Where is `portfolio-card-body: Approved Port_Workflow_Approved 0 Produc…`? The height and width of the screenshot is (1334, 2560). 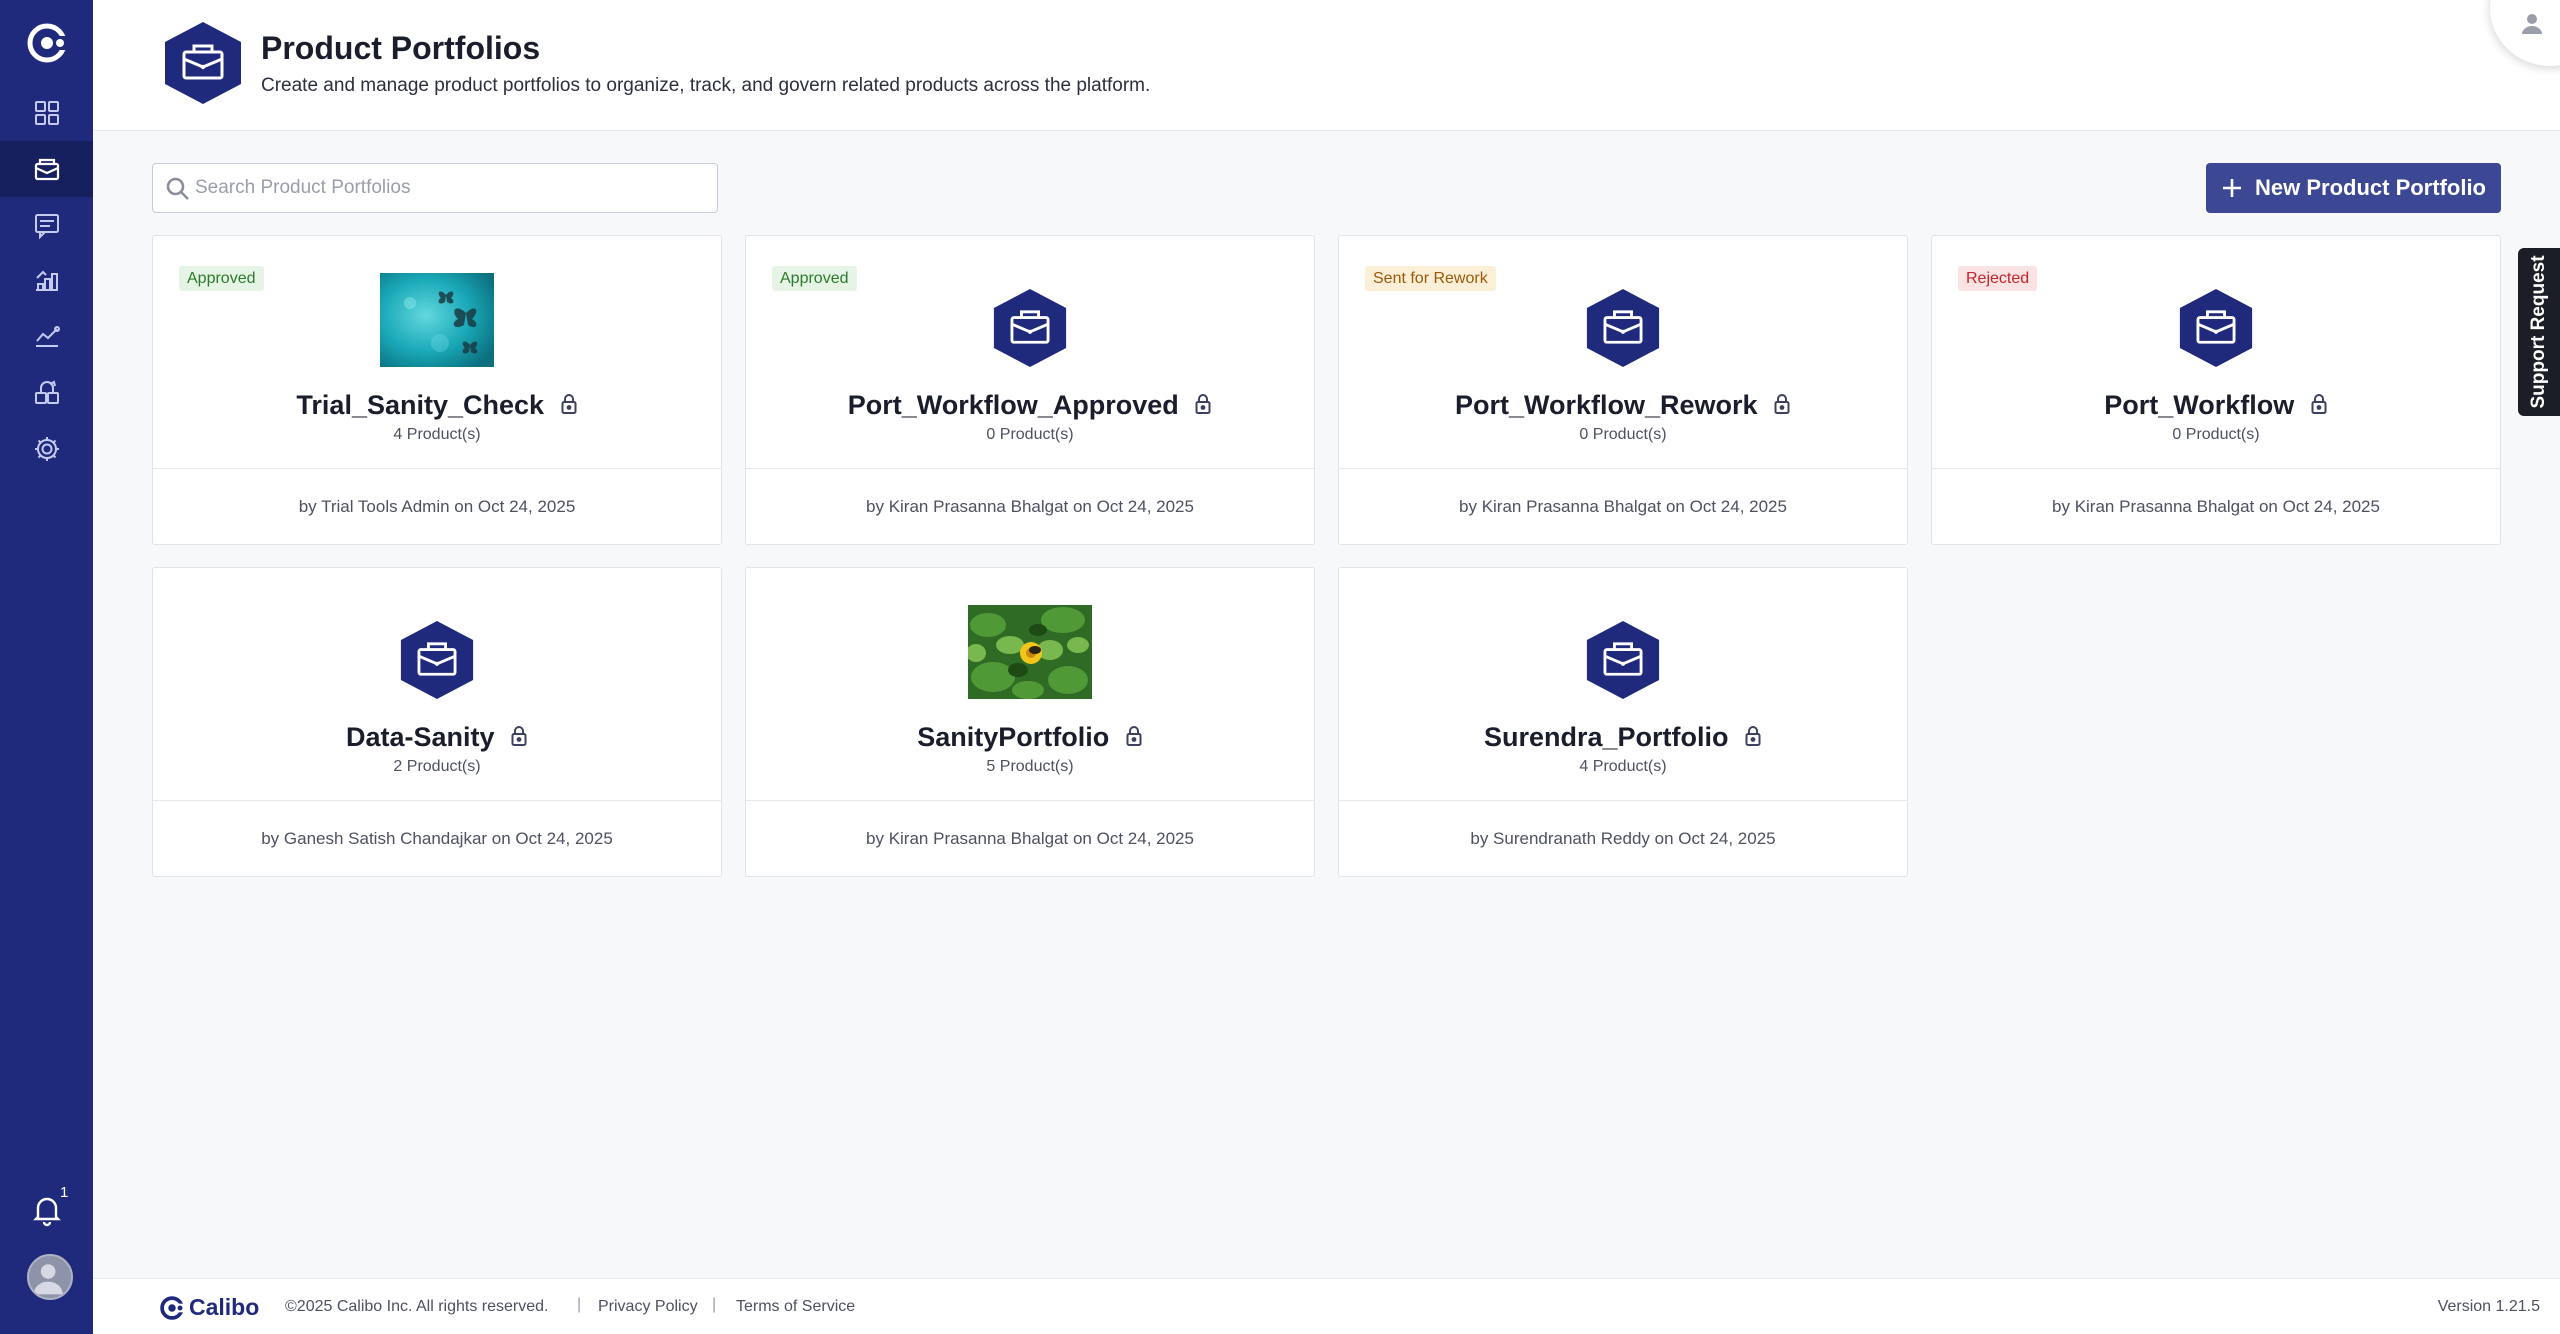
portfolio-card-body: Approved Port_Workflow_Approved 0 Produc… is located at coordinates (1030, 352).